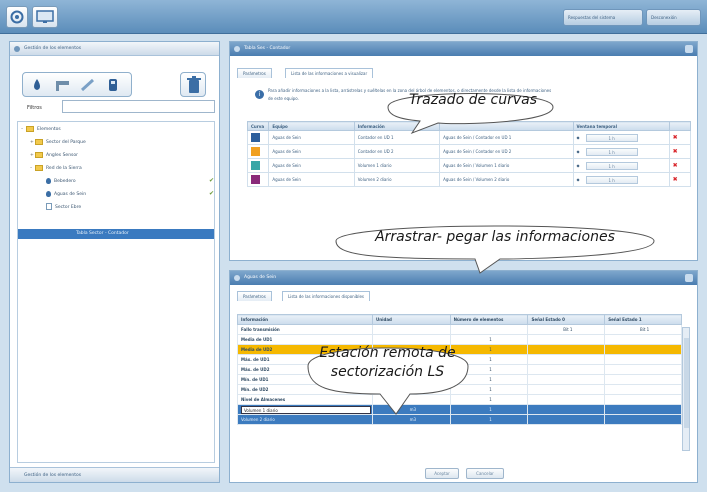  I want to click on top-toolbar: Respuestas del sistema Desconexión, so click(353, 17).